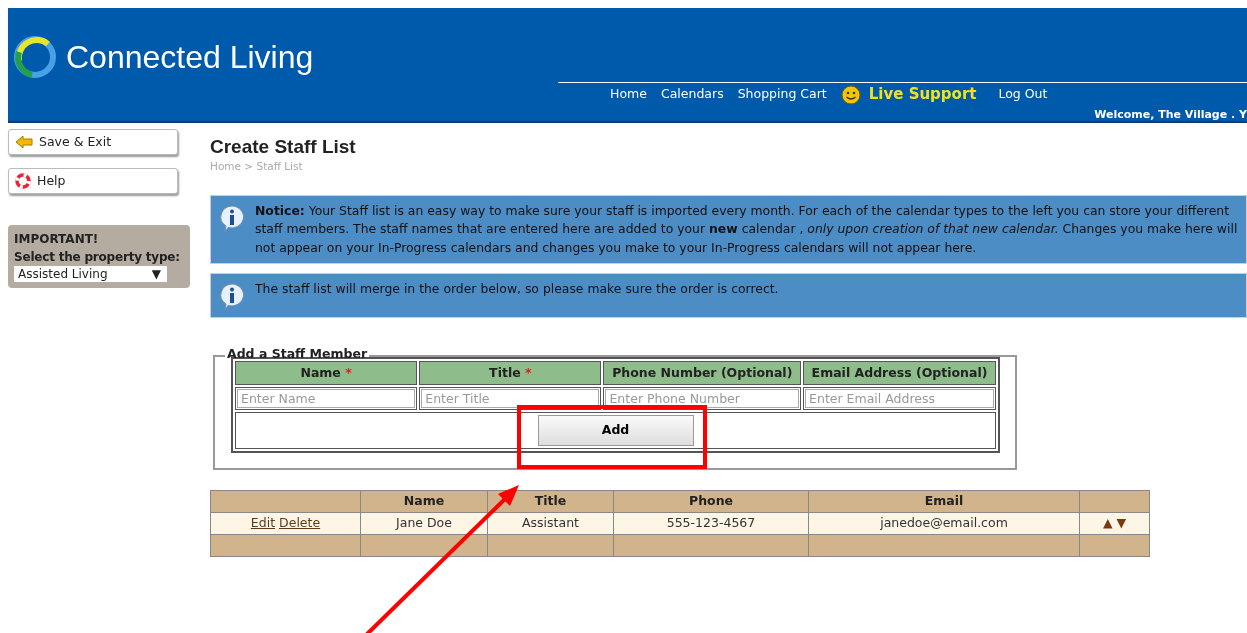 The width and height of the screenshot is (1247, 633). I want to click on column-header: Phone, so click(711, 501).